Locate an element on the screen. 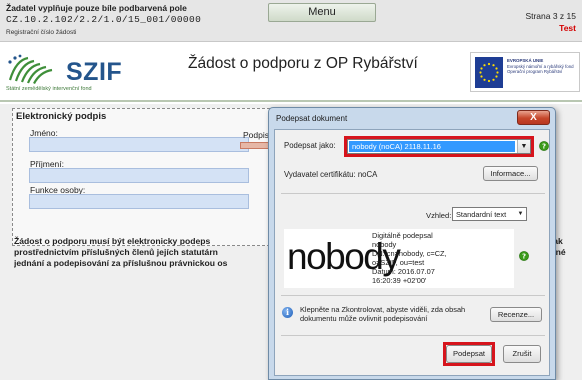 The width and height of the screenshot is (582, 380). registration-number: CZ.10.2.102/2.2/1.0/15_001/00000 is located at coordinates (104, 19).